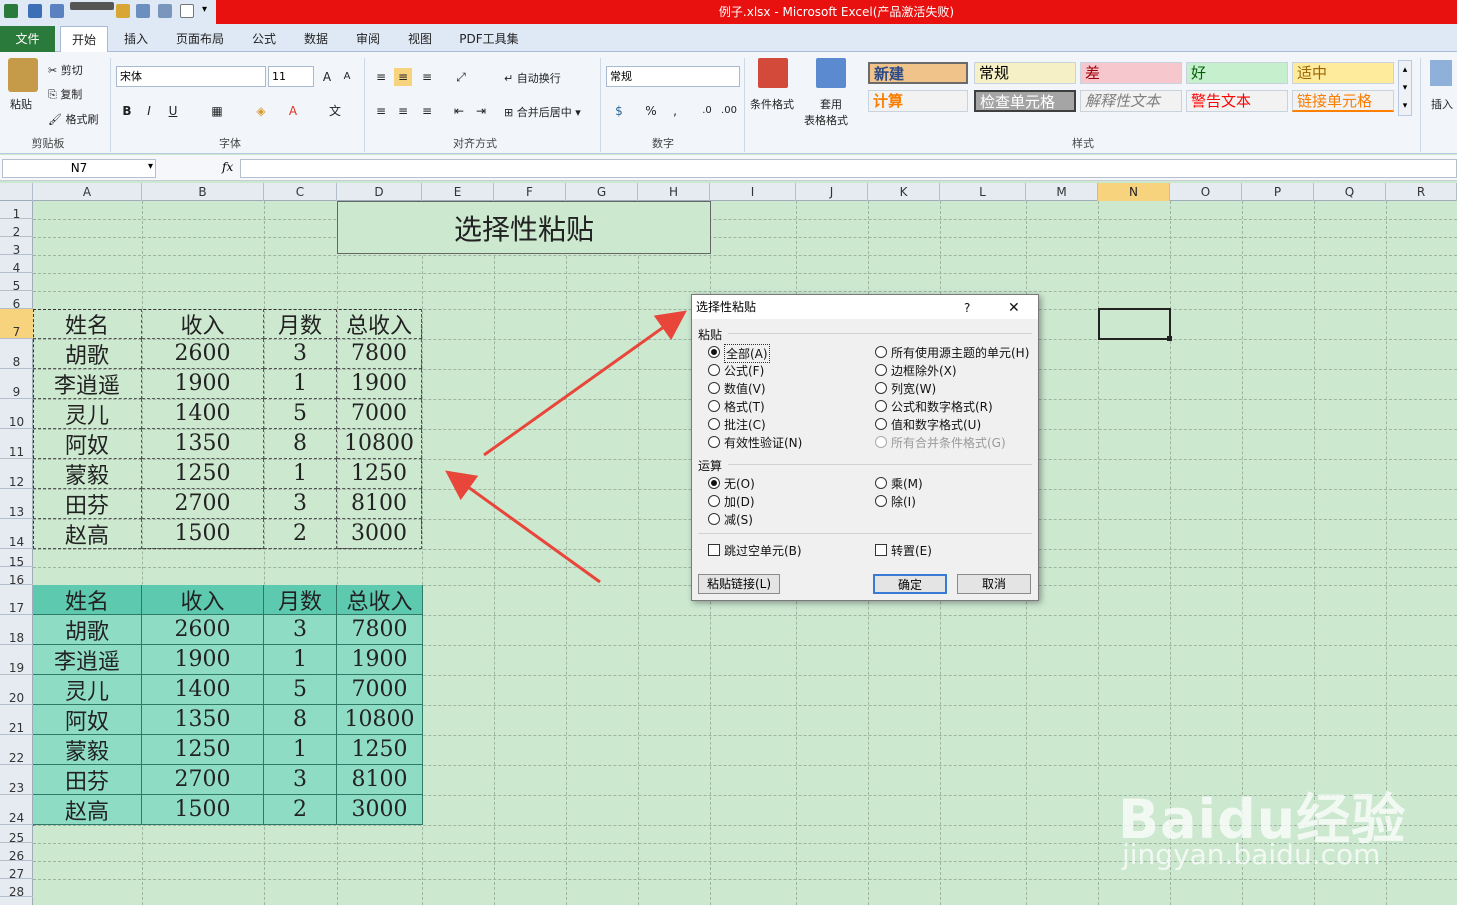  I want to click on radio-divide-label: 除(I), so click(903, 501).